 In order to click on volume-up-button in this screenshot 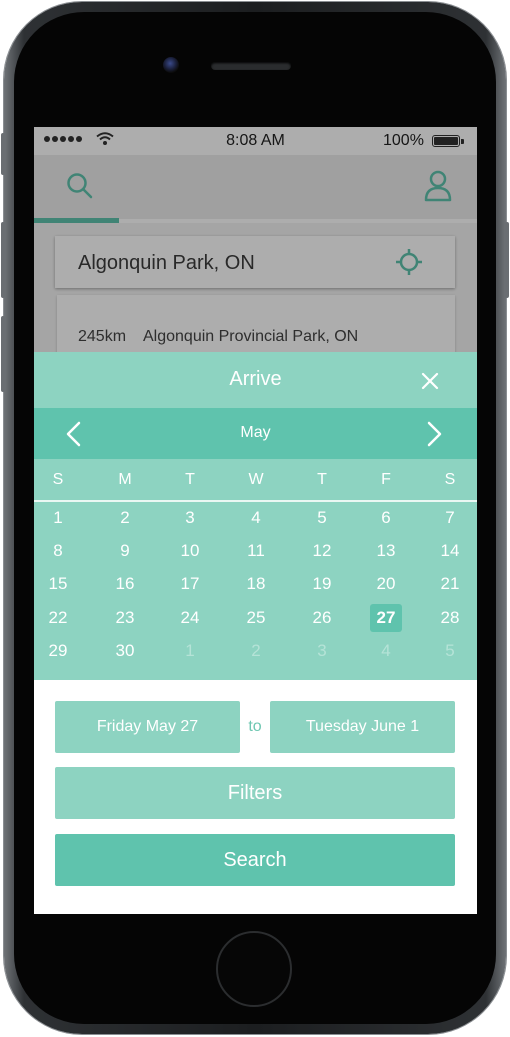, I will do `click(3, 260)`.